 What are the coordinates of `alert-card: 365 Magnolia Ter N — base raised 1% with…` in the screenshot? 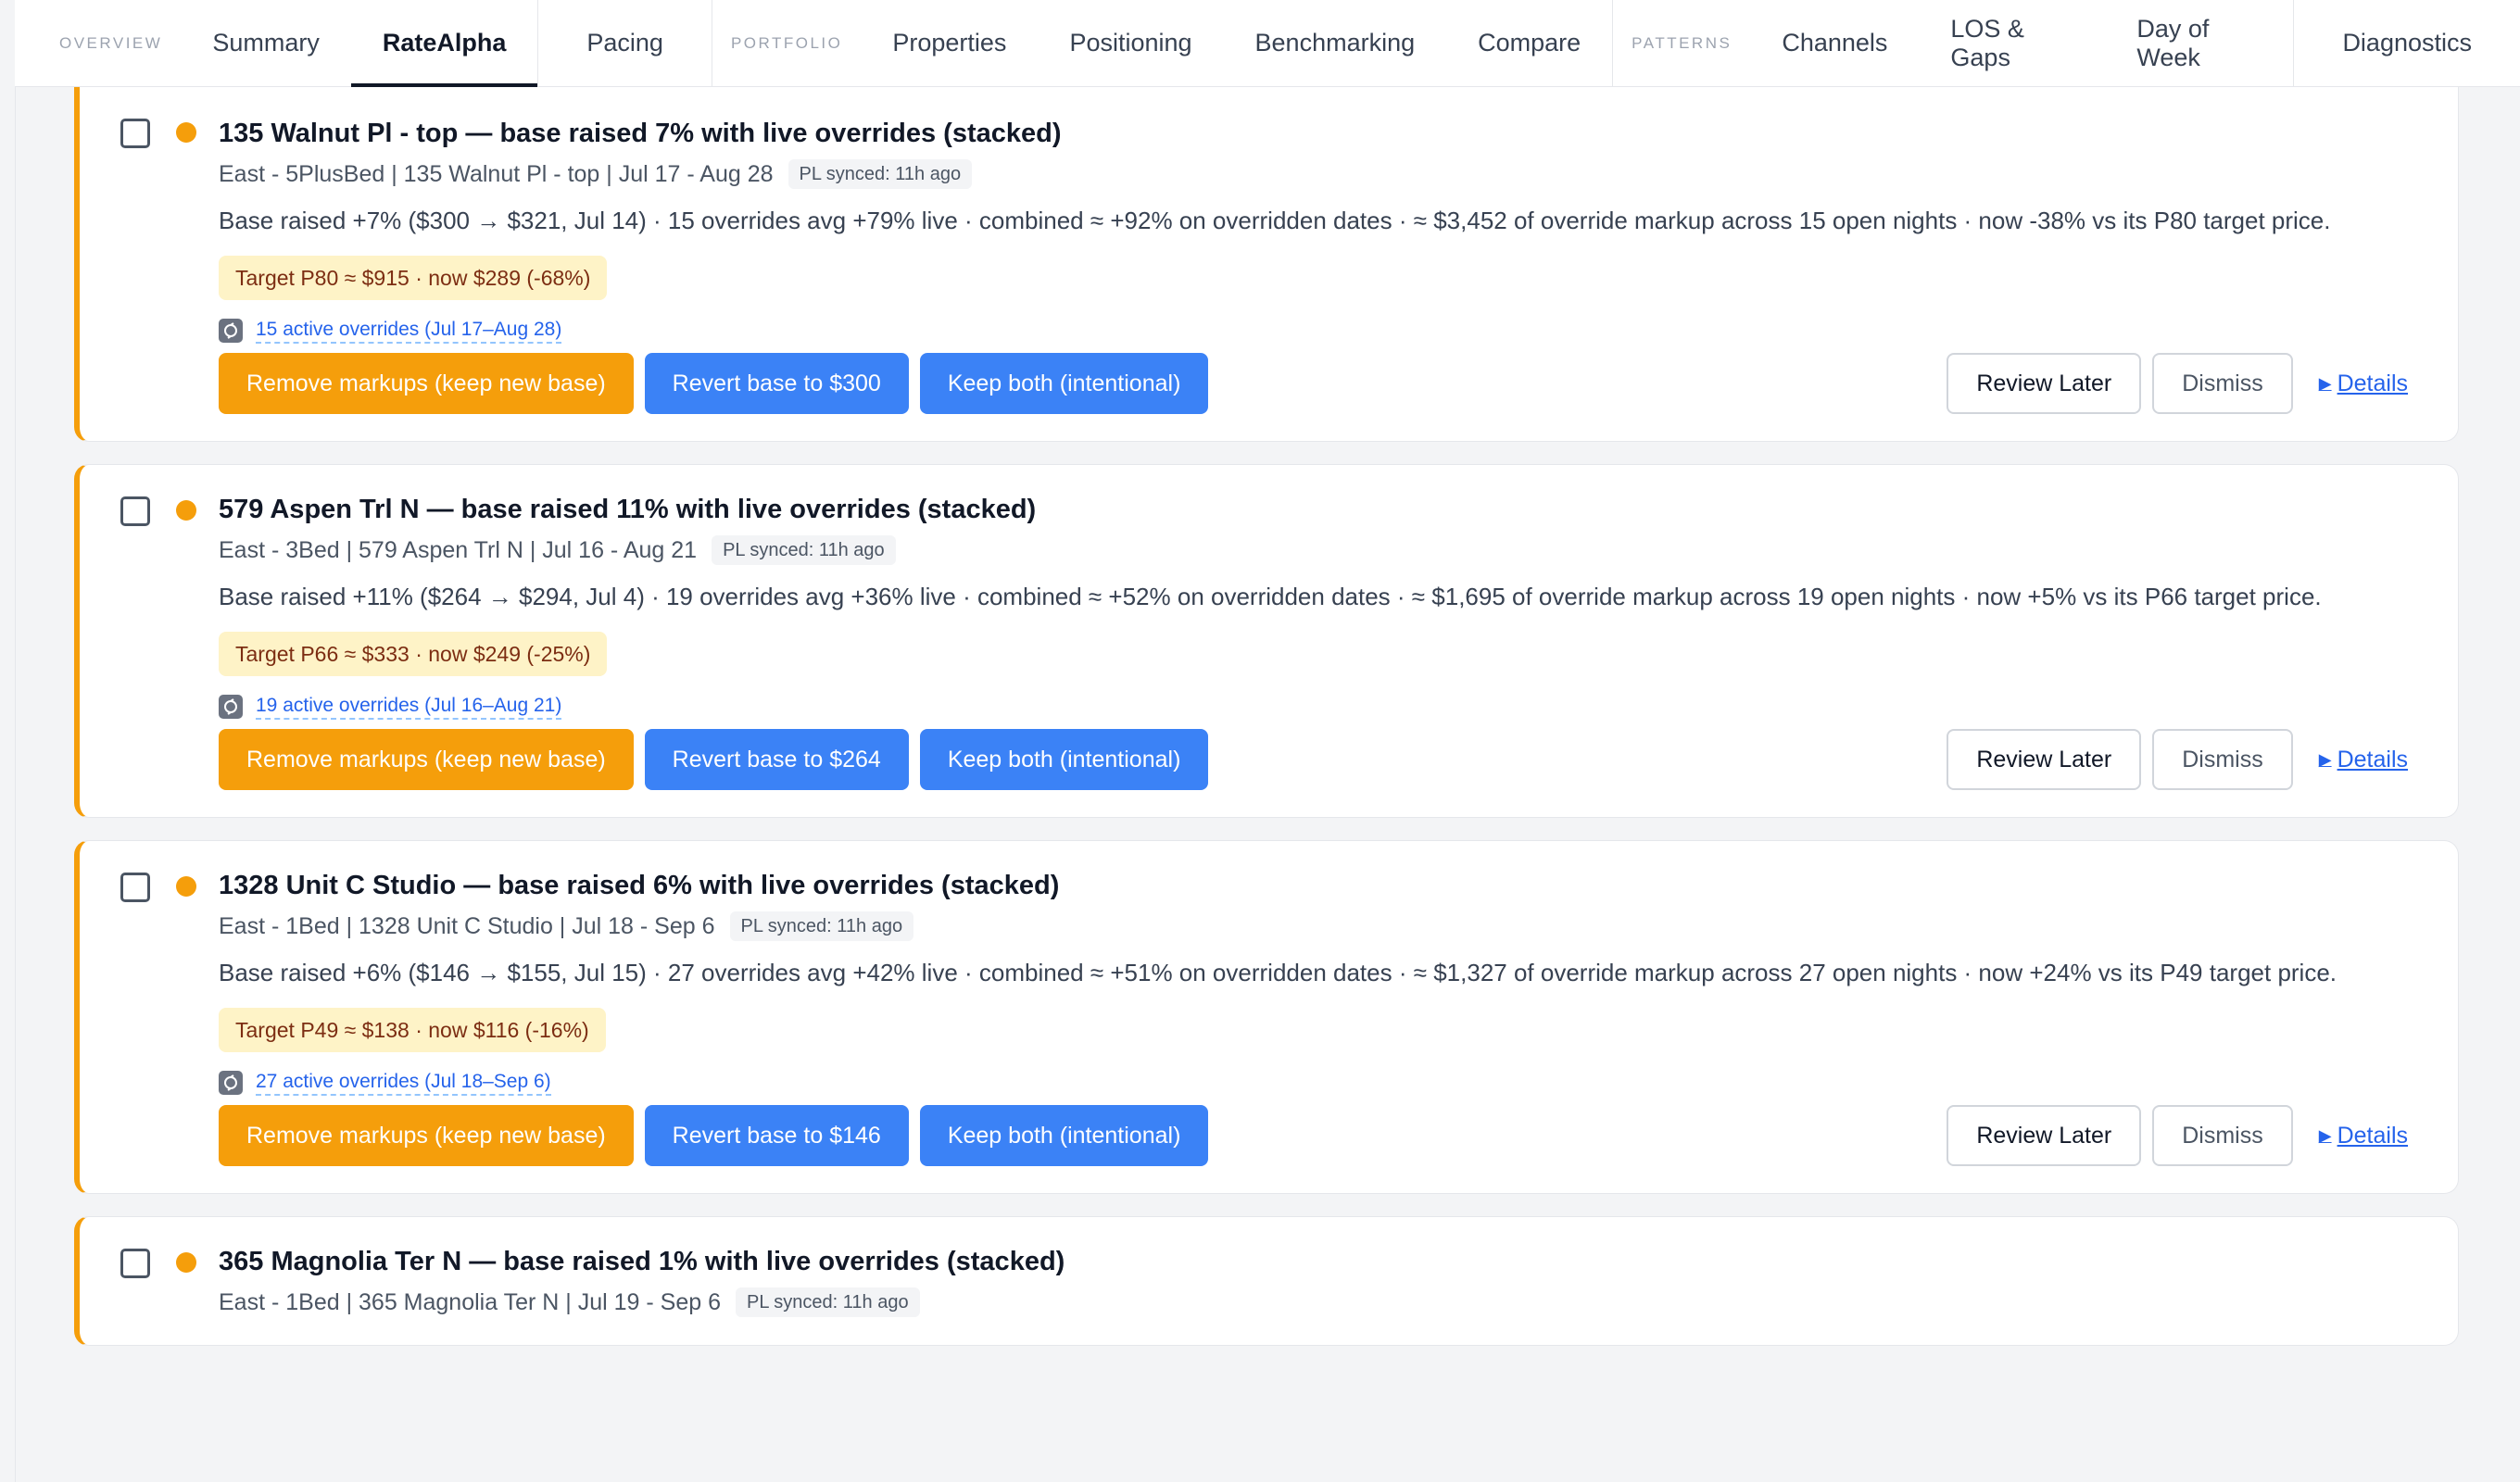 It's located at (1266, 1281).